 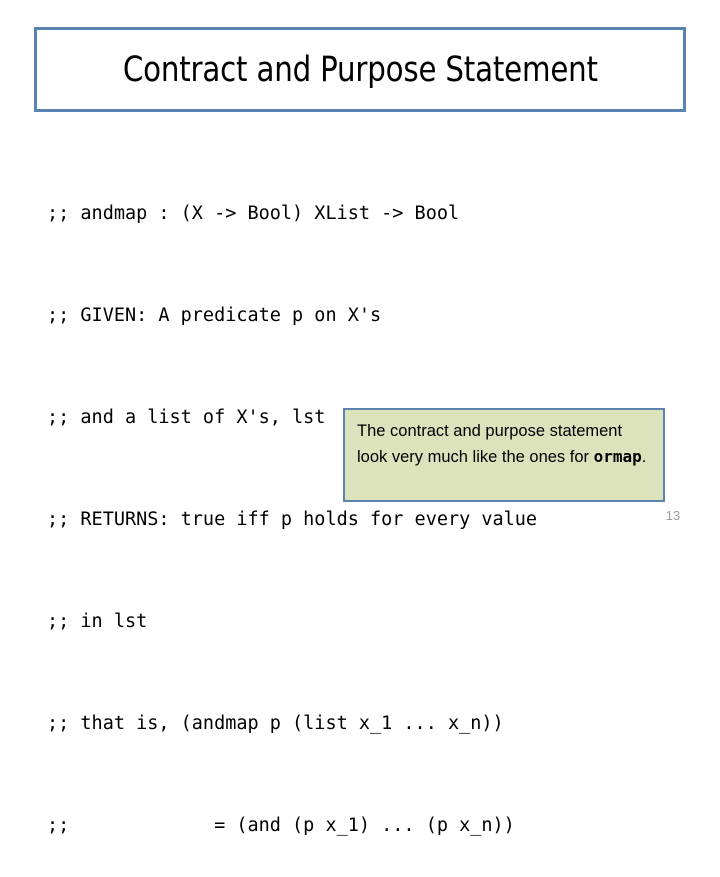 What do you see at coordinates (673, 515) in the screenshot?
I see `page-number: 13` at bounding box center [673, 515].